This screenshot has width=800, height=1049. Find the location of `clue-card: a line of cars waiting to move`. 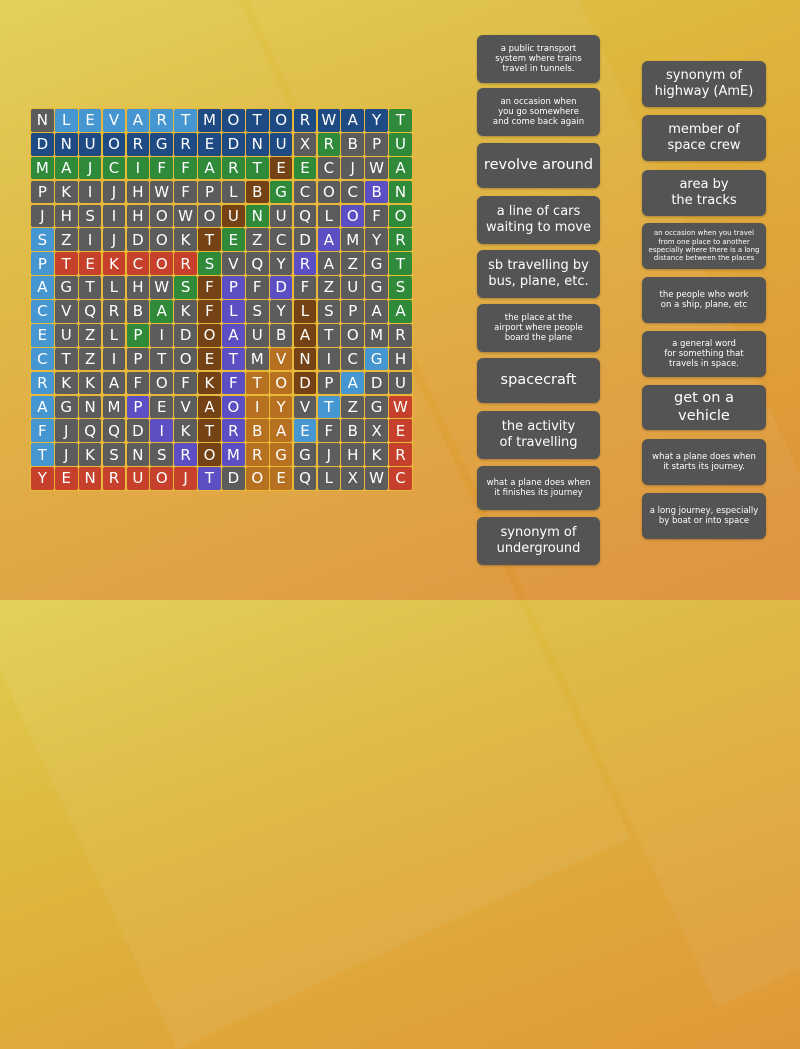

clue-card: a line of cars waiting to move is located at coordinates (538, 220).